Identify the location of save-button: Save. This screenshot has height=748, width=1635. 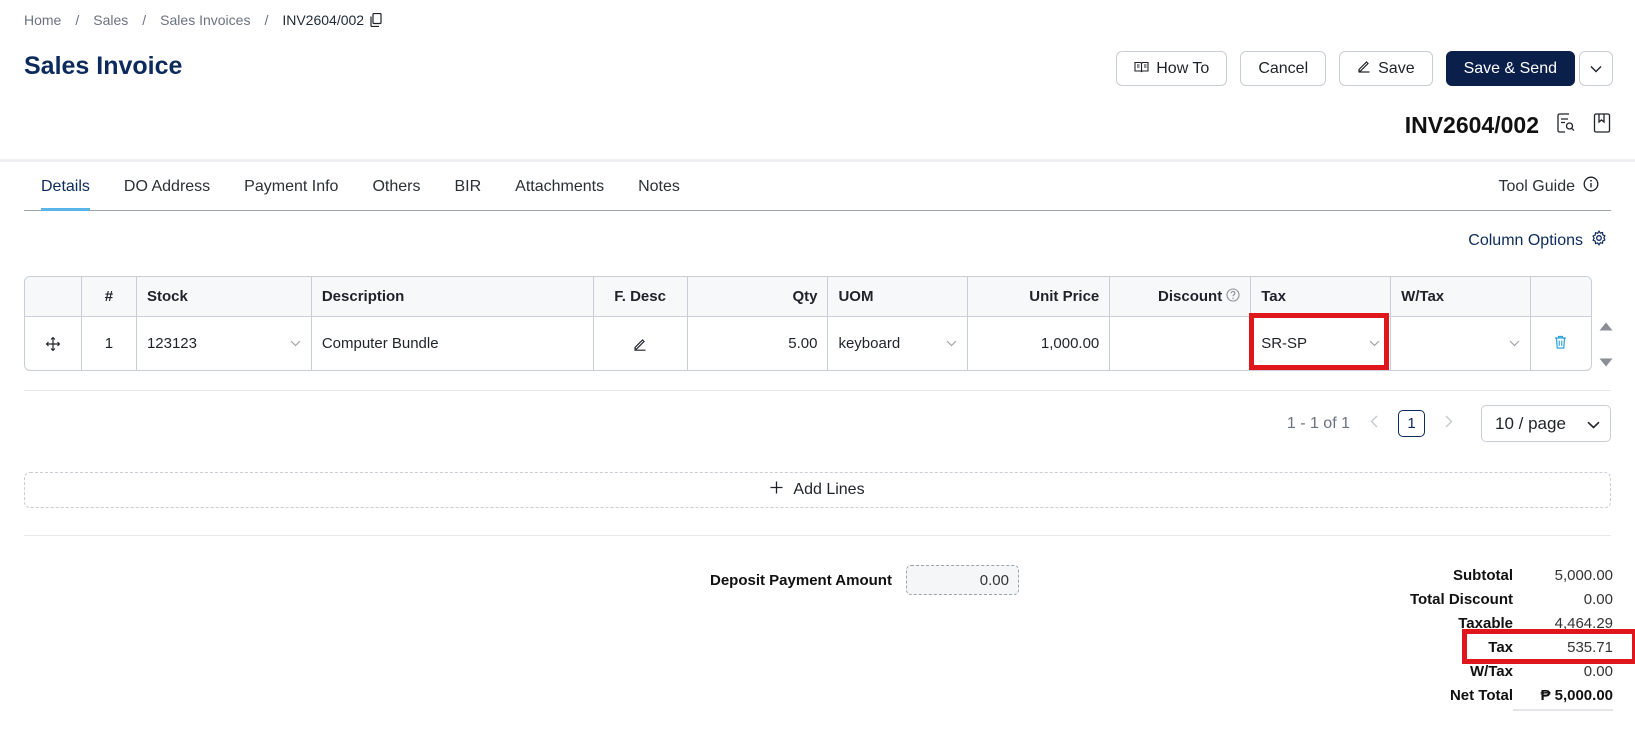
(1386, 68).